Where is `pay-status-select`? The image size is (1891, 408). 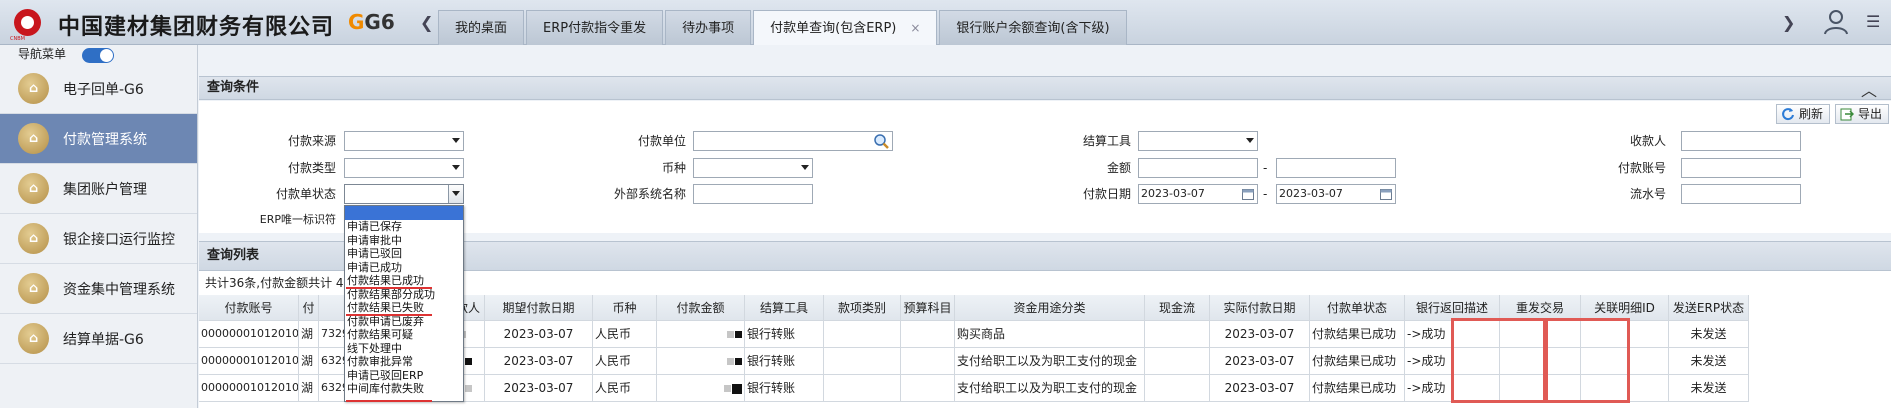 pay-status-select is located at coordinates (404, 194).